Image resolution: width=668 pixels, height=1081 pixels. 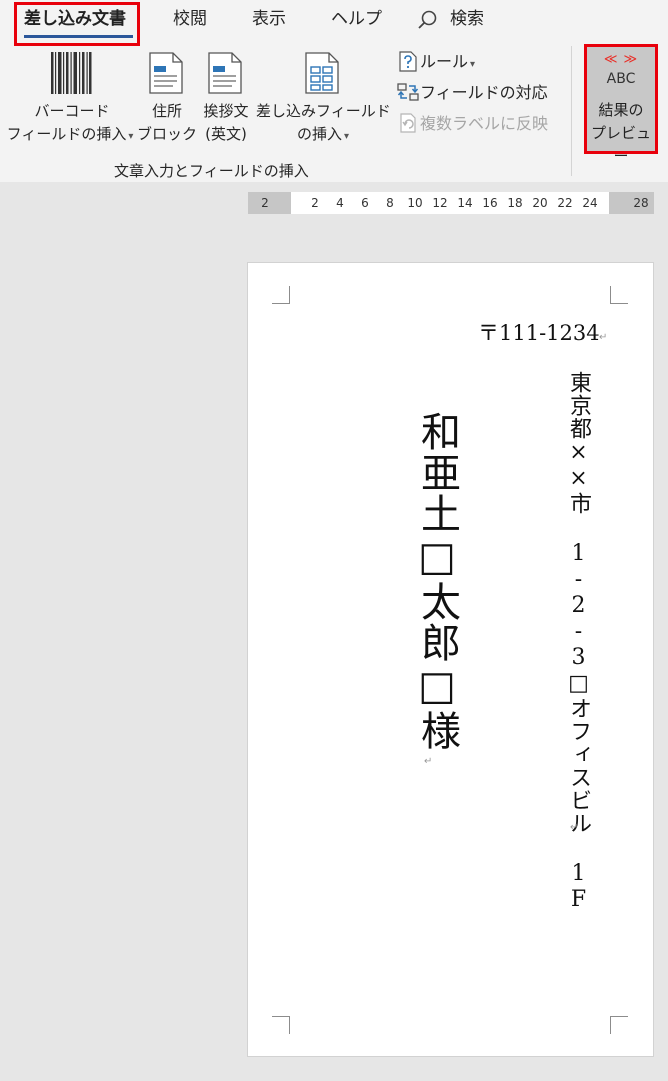 I want to click on merge-field-label-line1: 差し込みフィールド, so click(x=323, y=111).